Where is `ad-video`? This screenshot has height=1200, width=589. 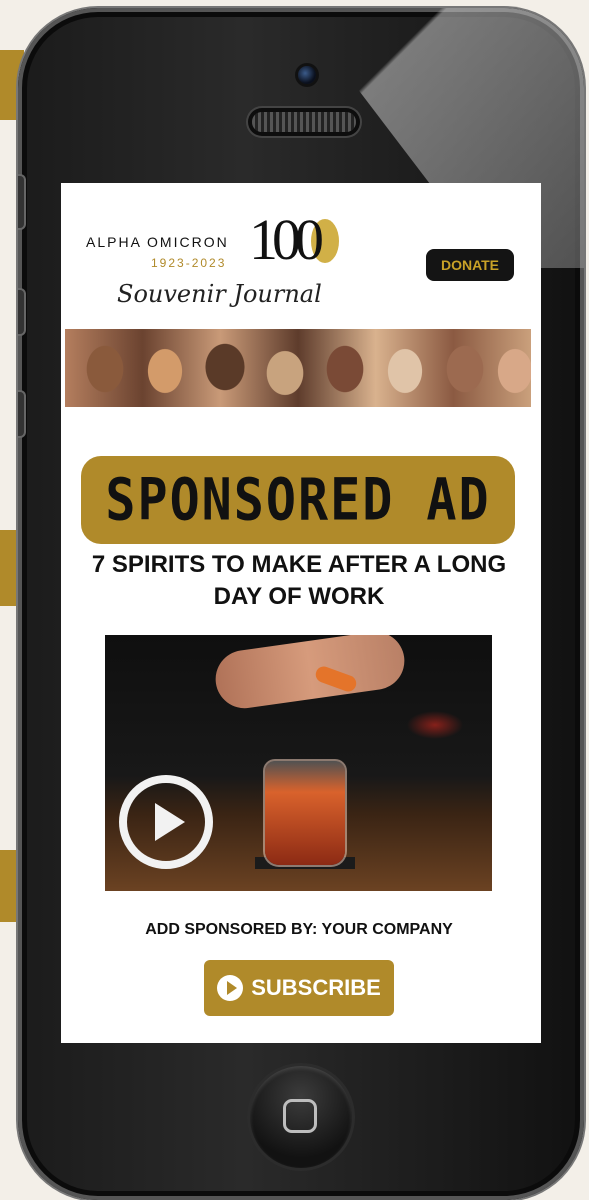 ad-video is located at coordinates (298, 763).